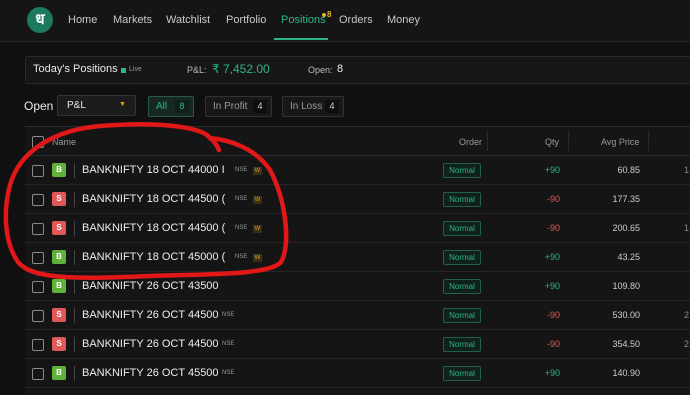 The width and height of the screenshot is (690, 395). Describe the element at coordinates (626, 286) in the screenshot. I see `avg-price-value: 109.80` at that location.